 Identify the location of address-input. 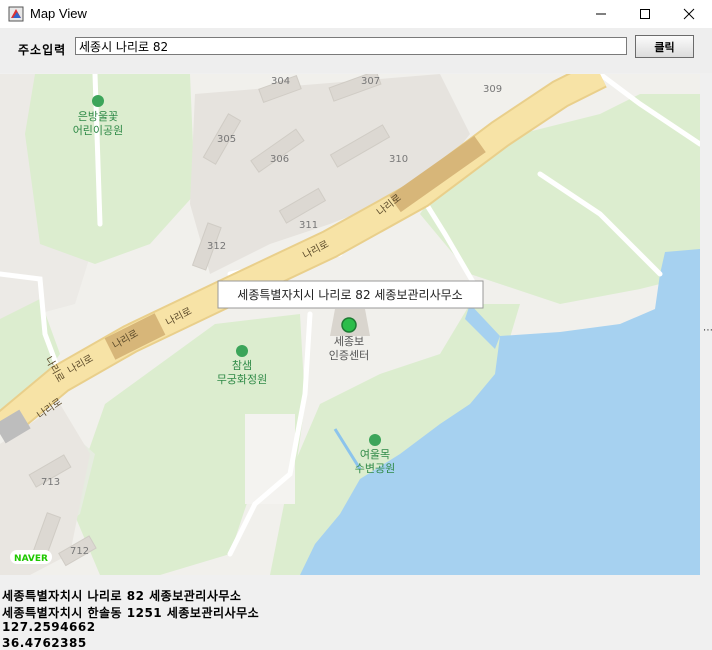
(351, 46).